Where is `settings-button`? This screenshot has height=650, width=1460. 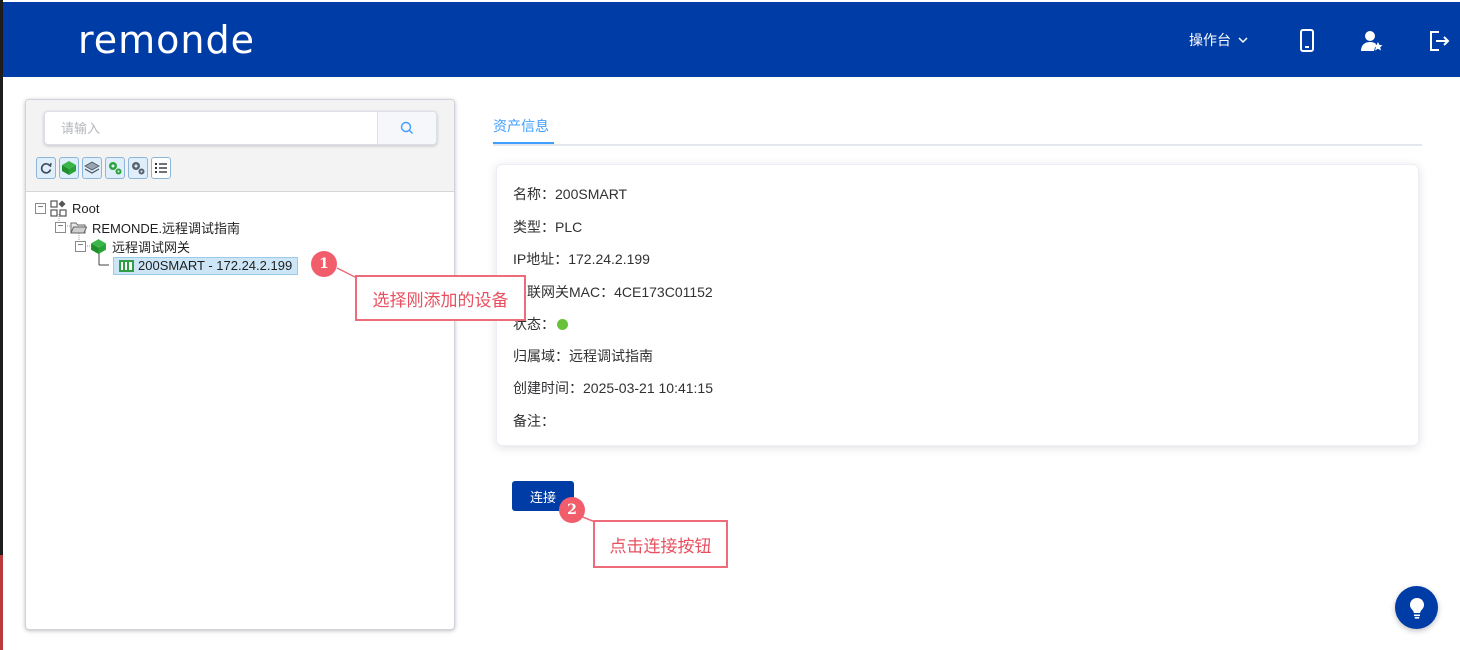 settings-button is located at coordinates (138, 168).